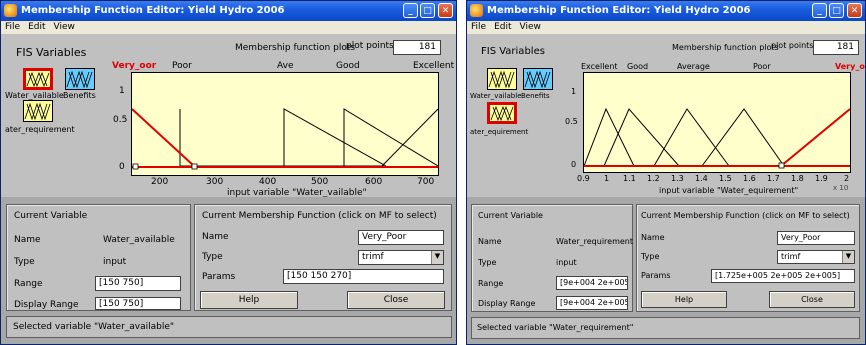  I want to click on range-label: Range, so click(28, 284).